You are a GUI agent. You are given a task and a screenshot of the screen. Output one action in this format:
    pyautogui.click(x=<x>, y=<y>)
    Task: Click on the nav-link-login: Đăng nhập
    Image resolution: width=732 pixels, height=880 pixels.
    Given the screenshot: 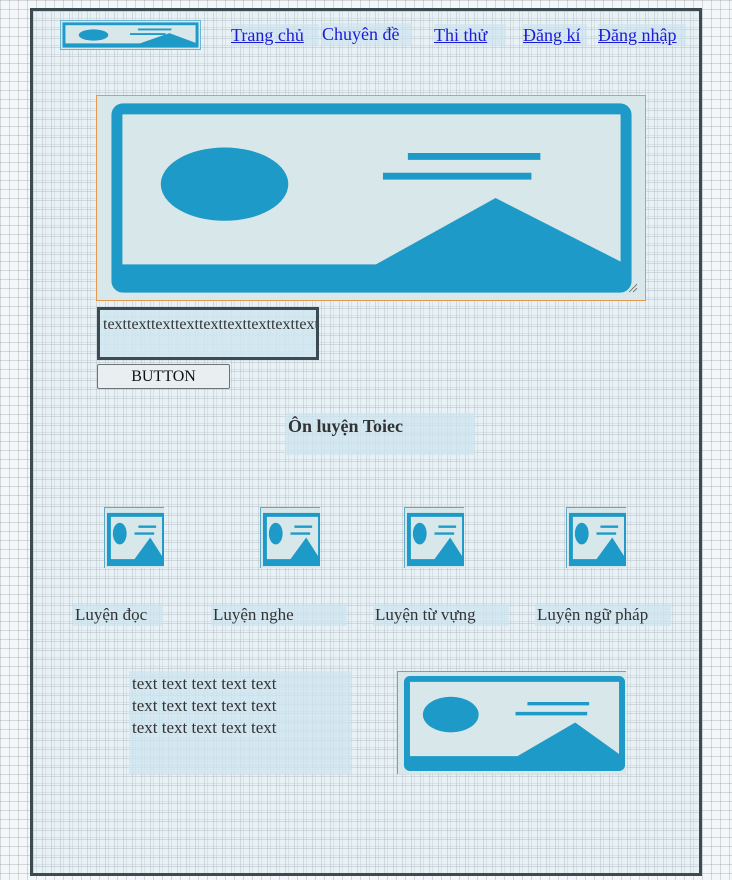 What is the action you would take?
    pyautogui.click(x=642, y=35)
    